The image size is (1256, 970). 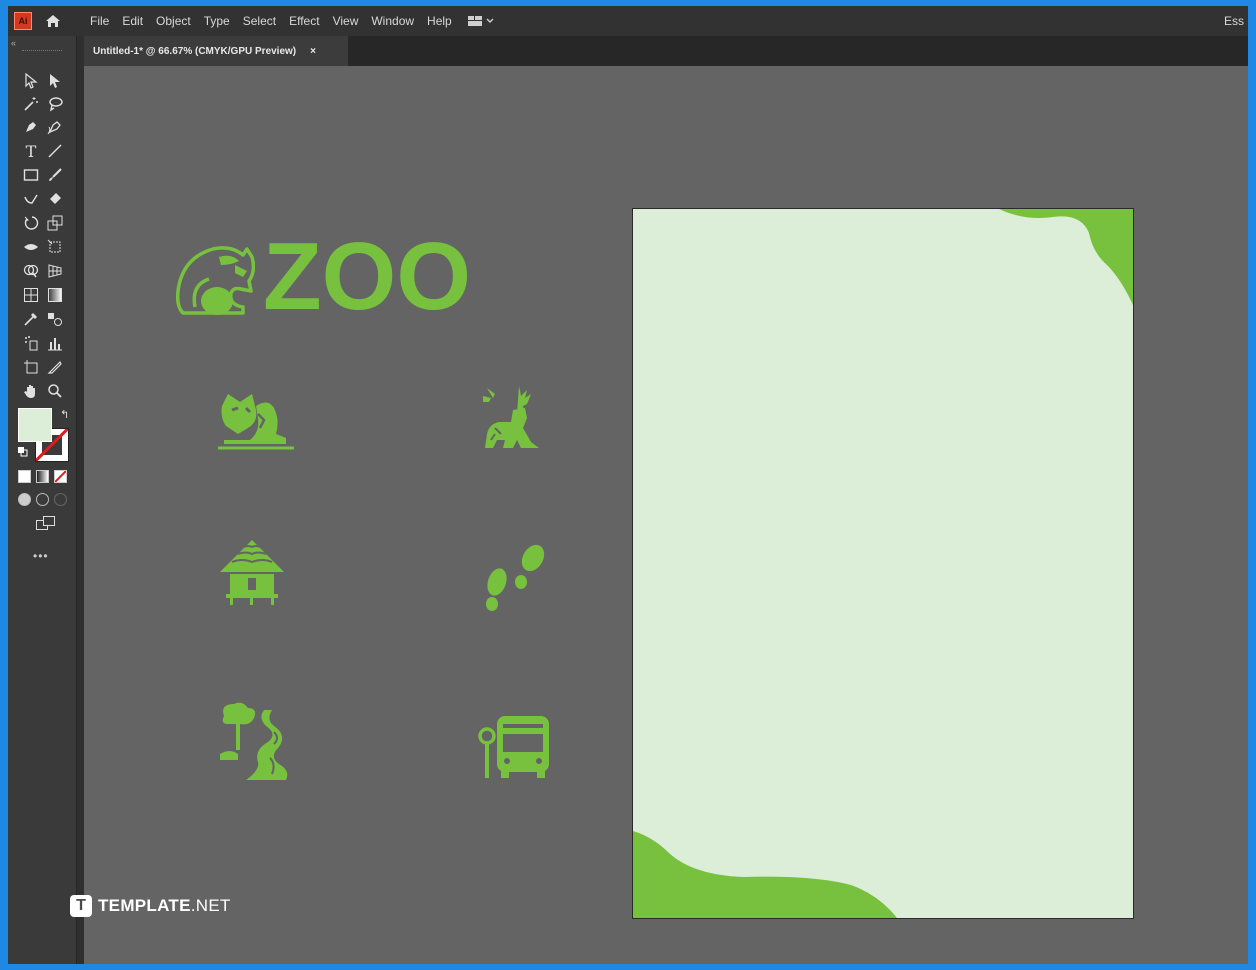 What do you see at coordinates (132, 21) in the screenshot?
I see `menu-edit: Edit` at bounding box center [132, 21].